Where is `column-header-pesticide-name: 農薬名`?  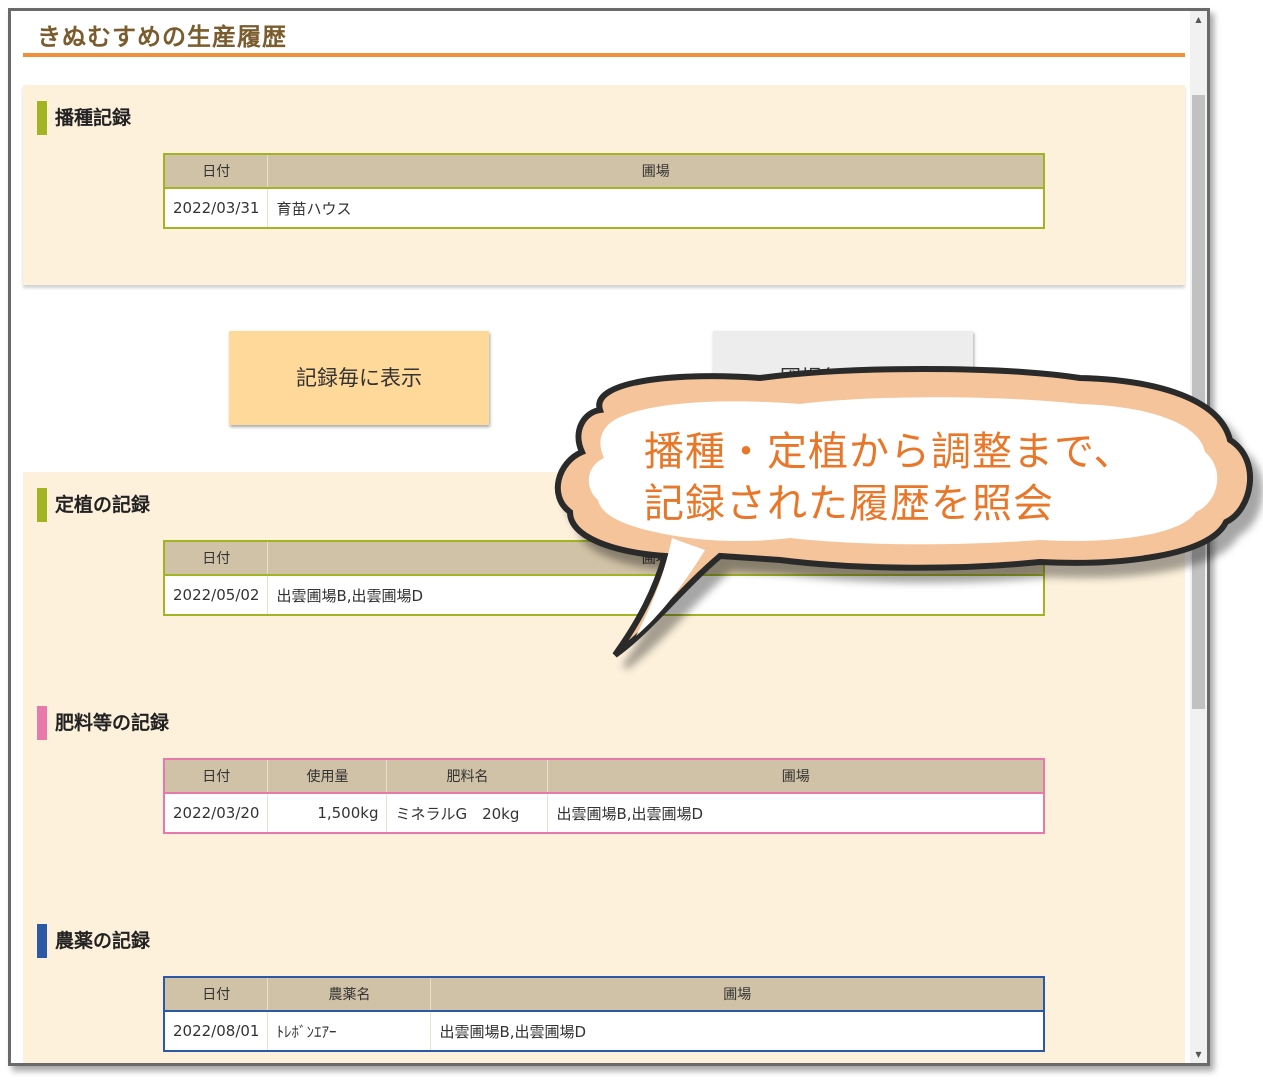
column-header-pesticide-name: 農薬名 is located at coordinates (349, 994).